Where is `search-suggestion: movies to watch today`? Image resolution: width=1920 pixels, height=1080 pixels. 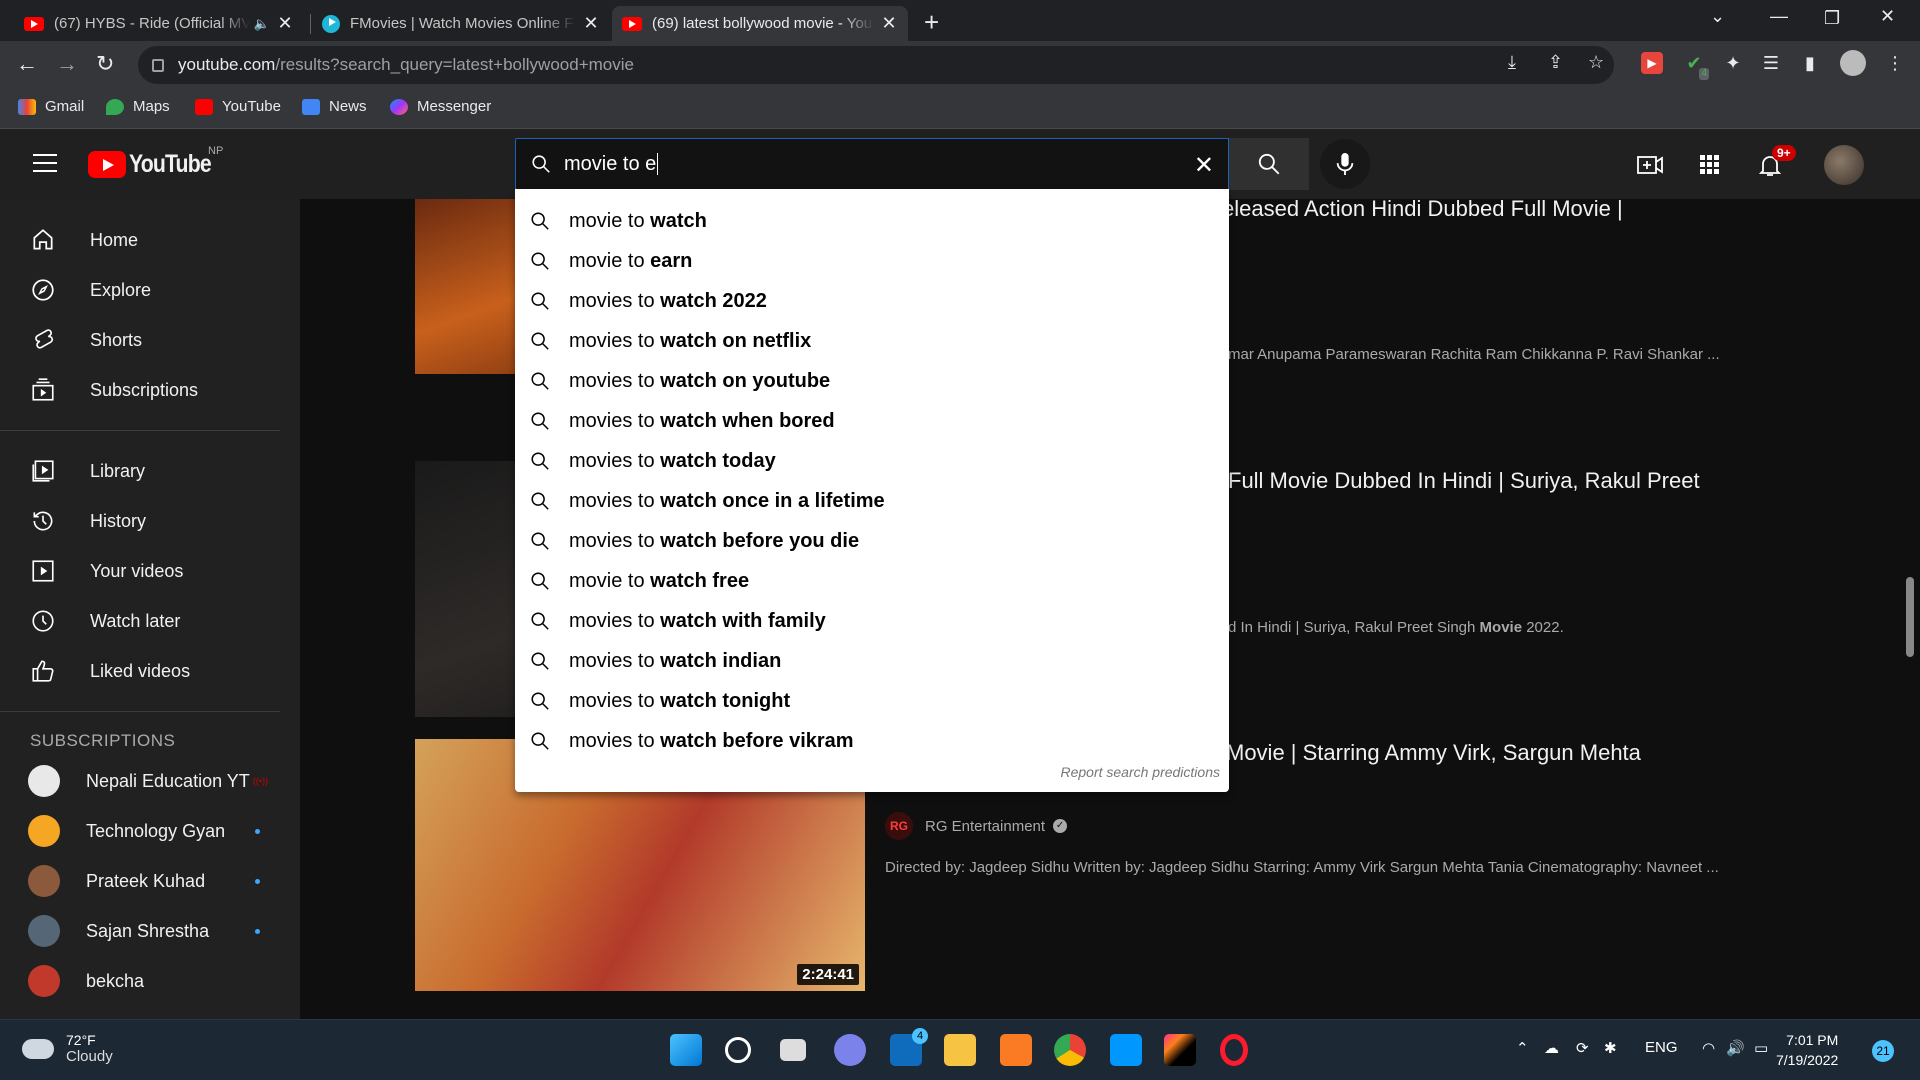 search-suggestion: movies to watch today is located at coordinates (872, 461).